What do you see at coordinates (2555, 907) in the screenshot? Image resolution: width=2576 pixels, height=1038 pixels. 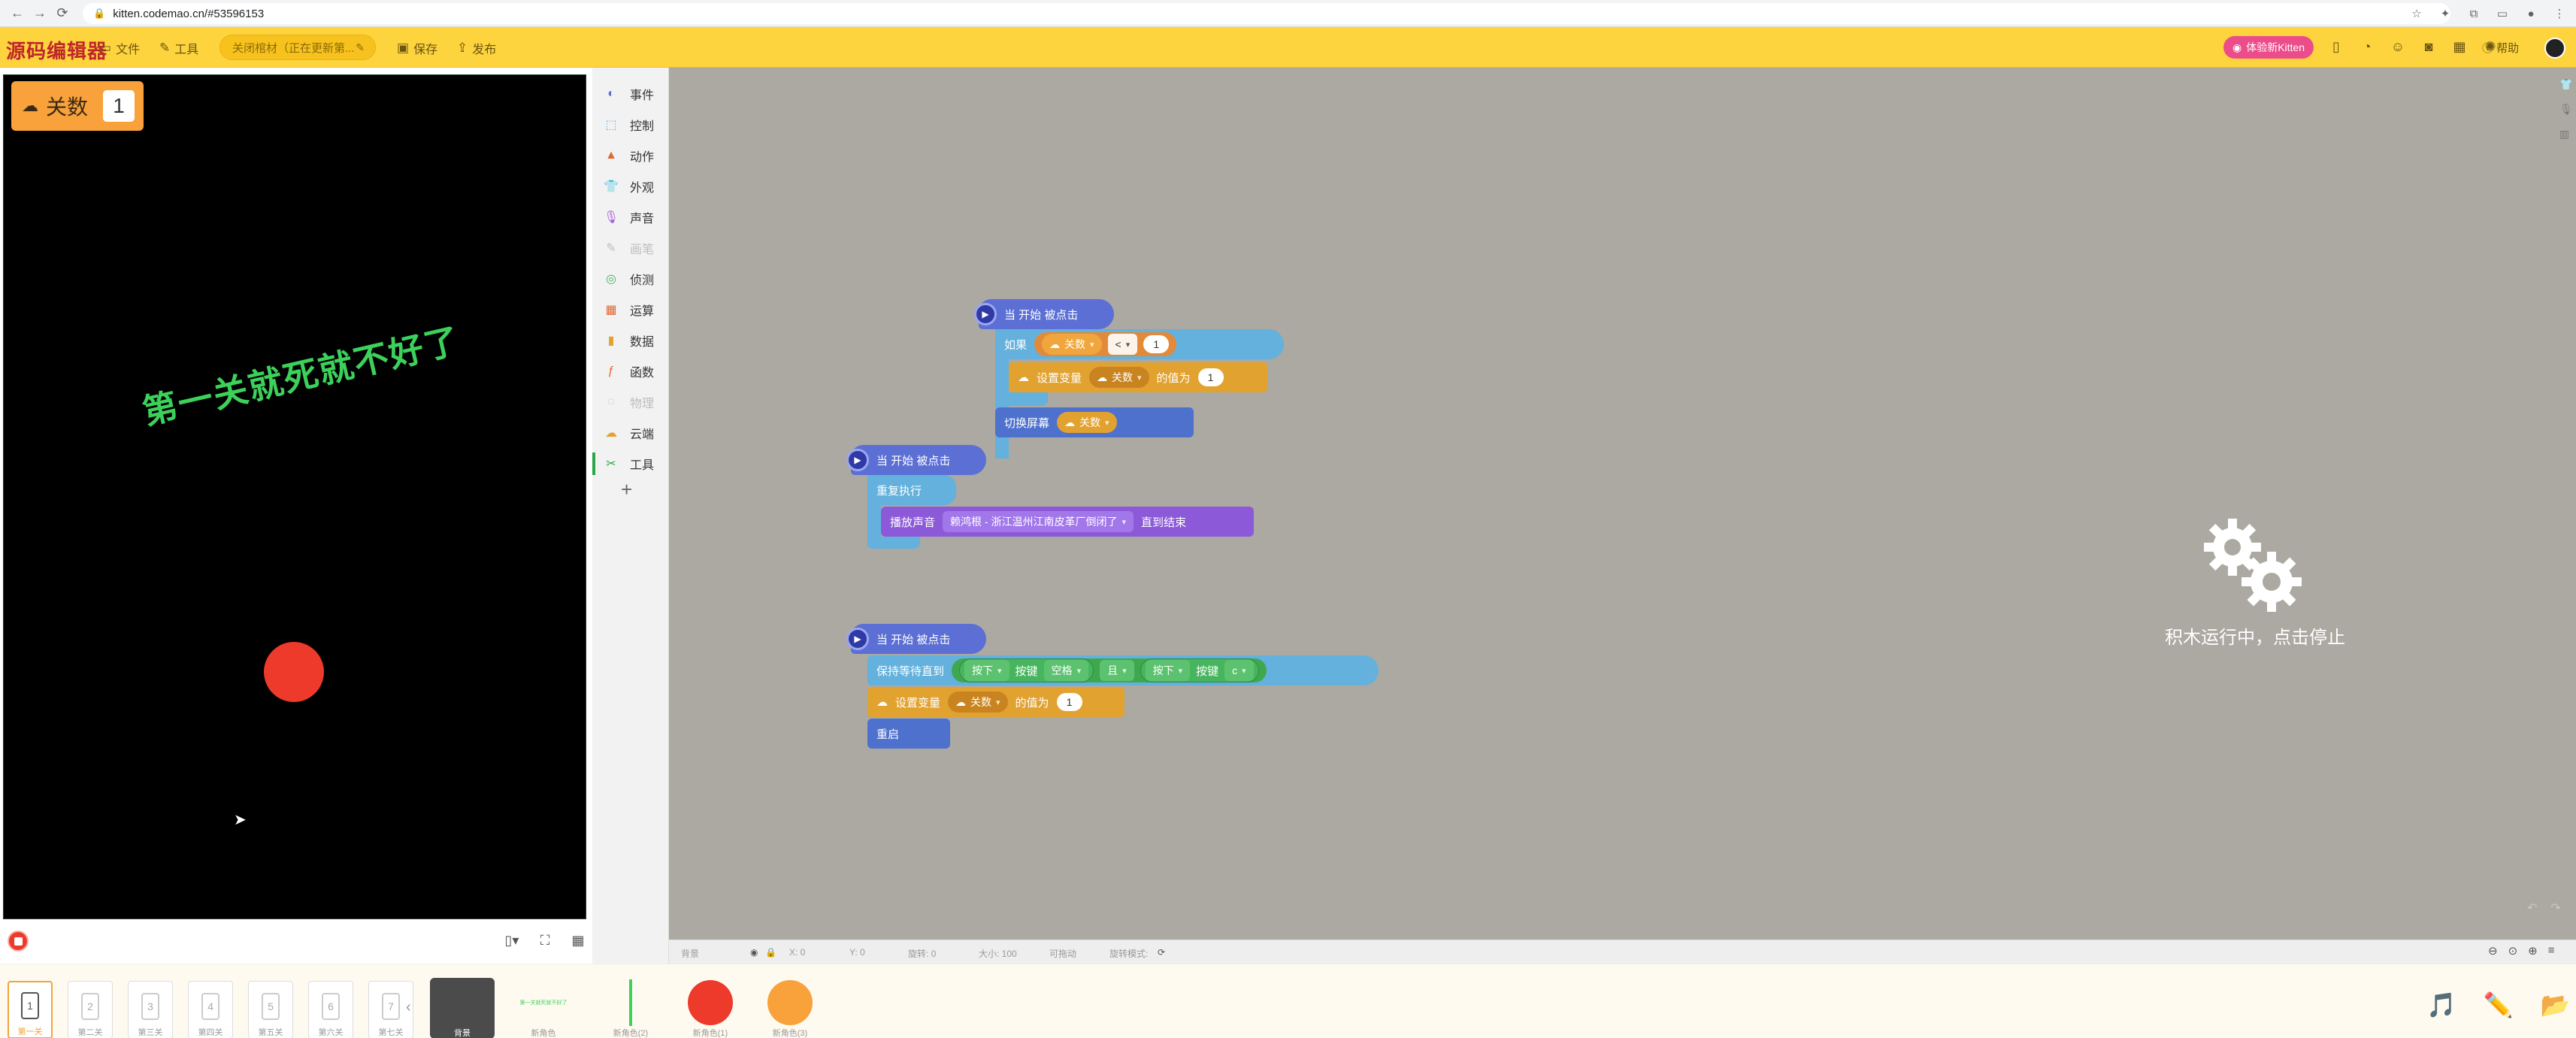 I see `redo-icon: ↷` at bounding box center [2555, 907].